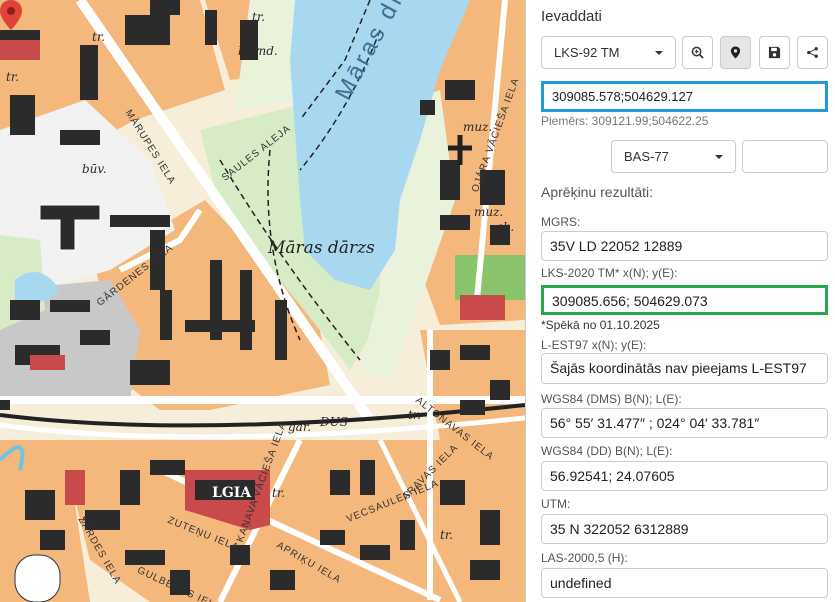 The image size is (835, 602). I want to click on map-marker-icon, so click(11, 15).